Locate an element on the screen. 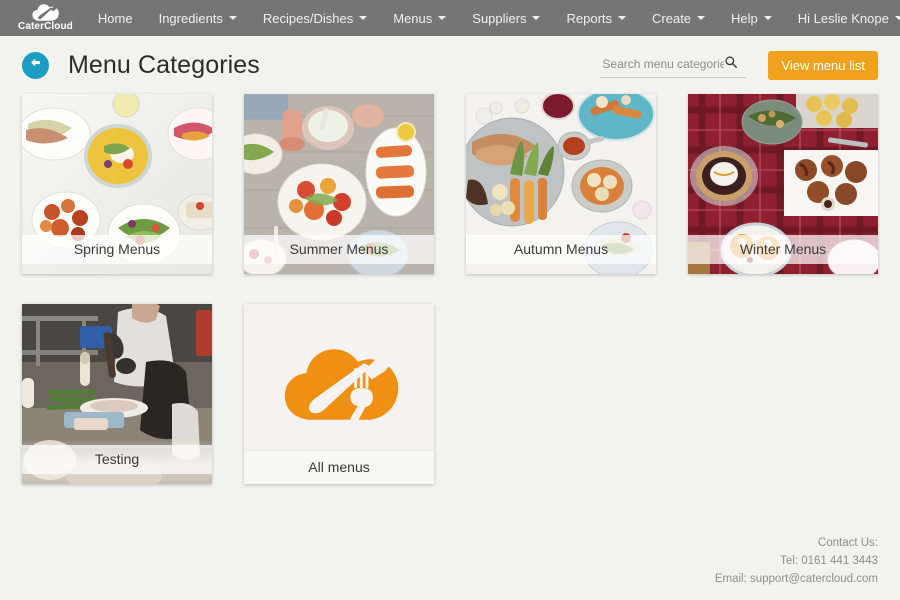  nav-item-reports: Reports is located at coordinates (596, 18).